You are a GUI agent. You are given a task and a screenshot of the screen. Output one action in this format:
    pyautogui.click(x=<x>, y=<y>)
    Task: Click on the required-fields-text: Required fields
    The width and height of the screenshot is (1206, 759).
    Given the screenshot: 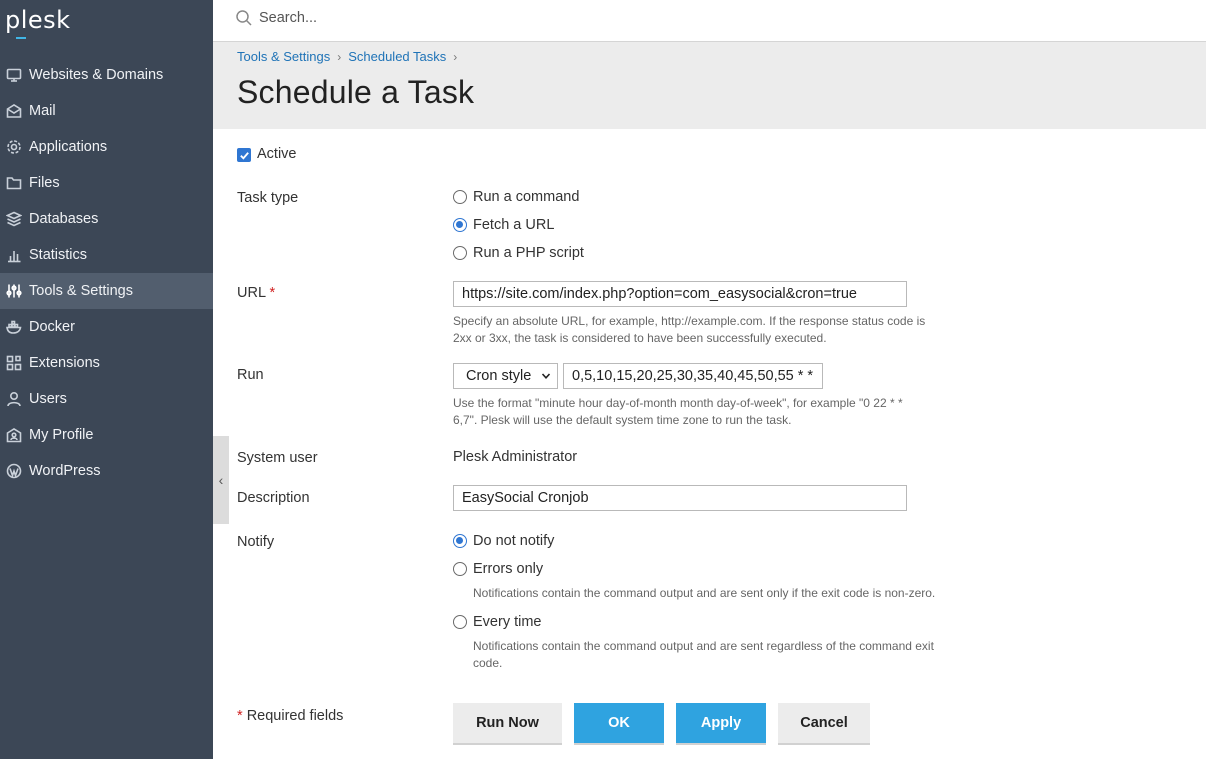 What is the action you would take?
    pyautogui.click(x=295, y=716)
    